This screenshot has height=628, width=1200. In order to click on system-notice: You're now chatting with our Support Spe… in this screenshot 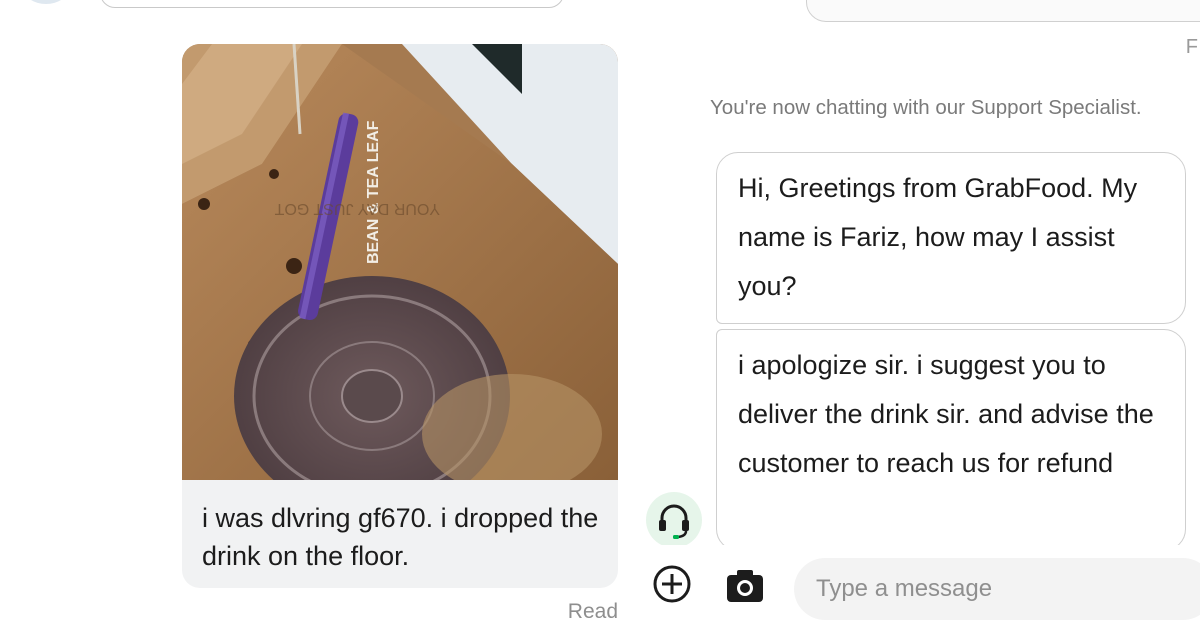, I will do `click(926, 107)`.